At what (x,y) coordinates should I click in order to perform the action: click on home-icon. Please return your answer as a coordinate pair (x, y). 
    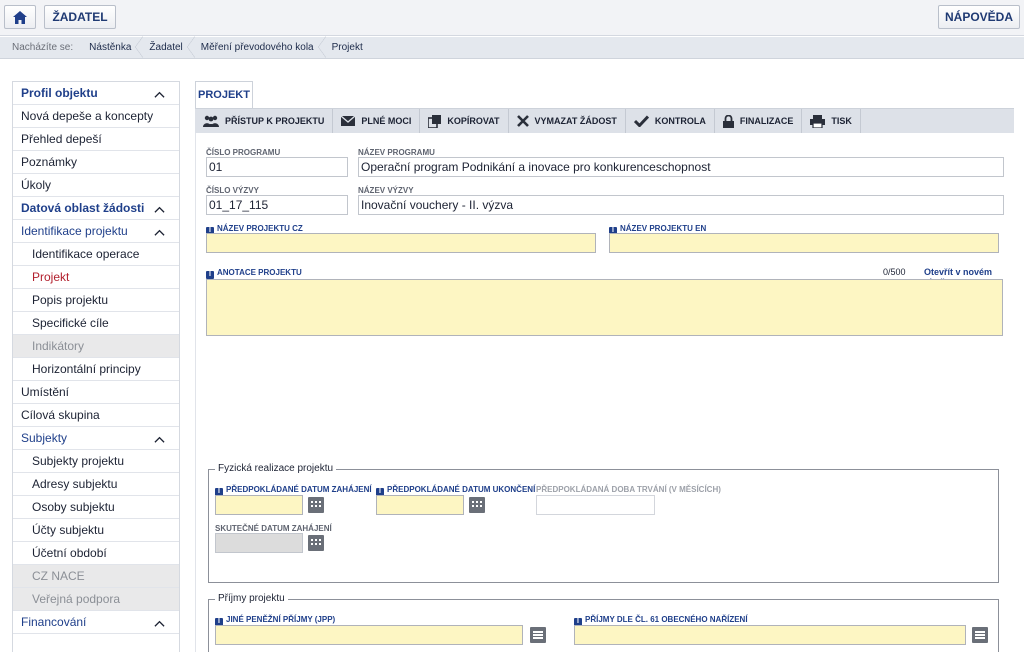
    Looking at the image, I should click on (20, 17).